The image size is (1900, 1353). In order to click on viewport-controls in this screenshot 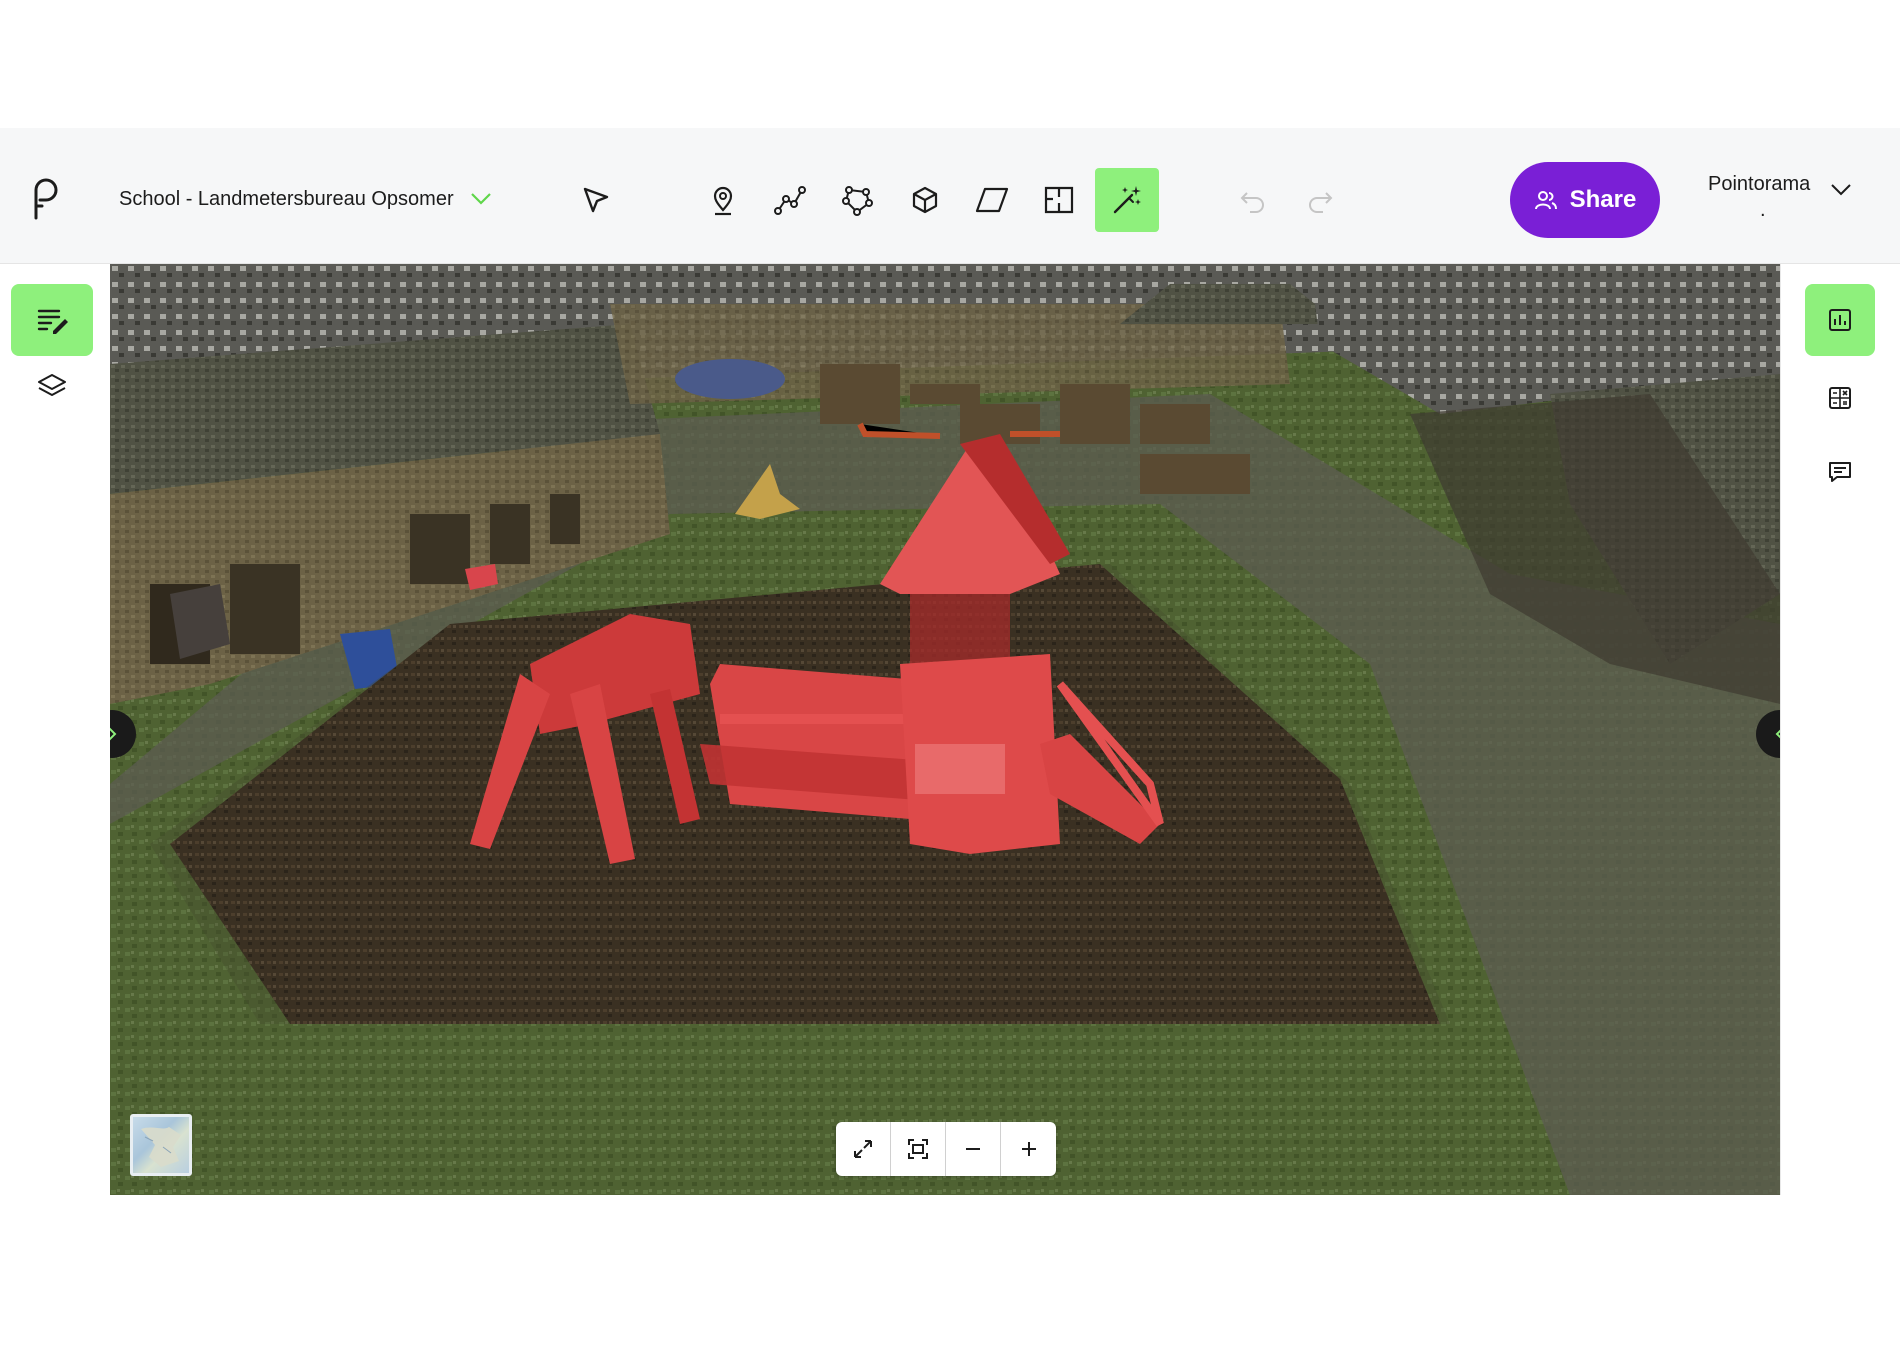, I will do `click(946, 1149)`.